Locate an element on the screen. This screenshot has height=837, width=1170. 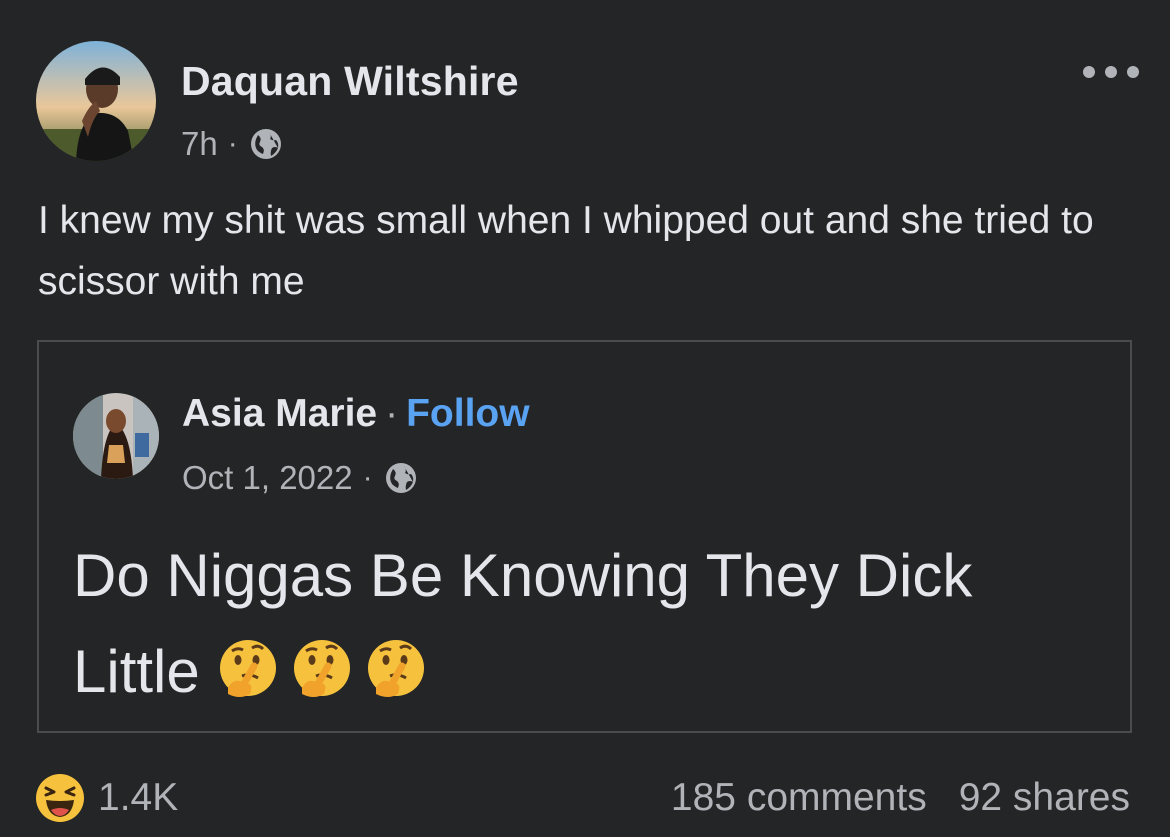
comments-count: 185 comments is located at coordinates (799, 798).